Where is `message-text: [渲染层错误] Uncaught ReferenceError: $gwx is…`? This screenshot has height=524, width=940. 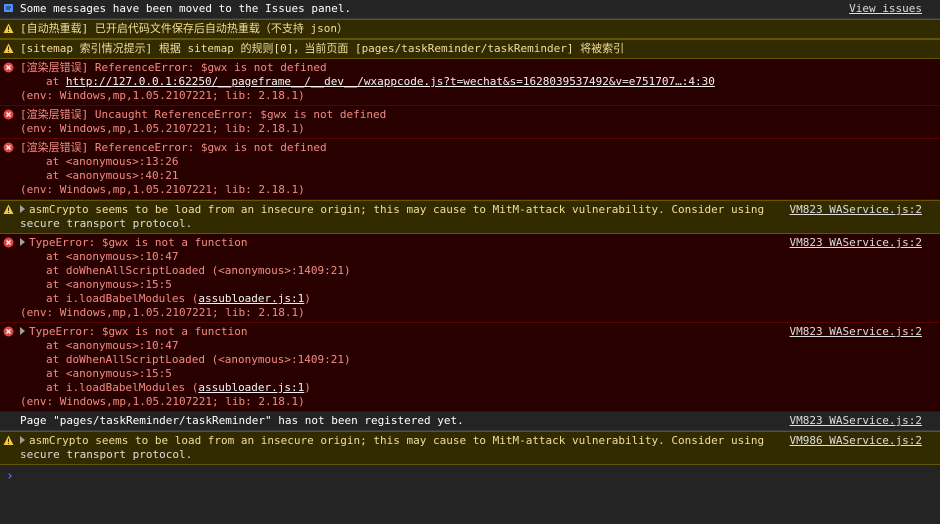 message-text: [渲染层错误] Uncaught ReferenceError: $gwx is… is located at coordinates (203, 114).